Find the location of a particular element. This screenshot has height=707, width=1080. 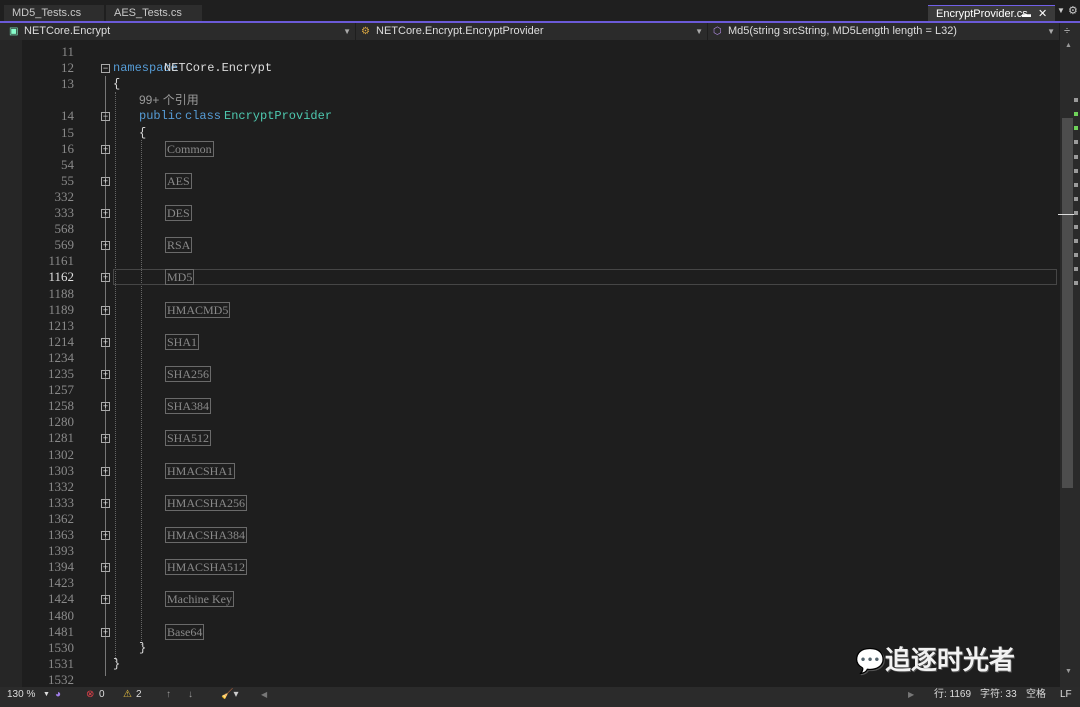

collapsed-region-hmacsha1: HMACSHA1 is located at coordinates (200, 470).